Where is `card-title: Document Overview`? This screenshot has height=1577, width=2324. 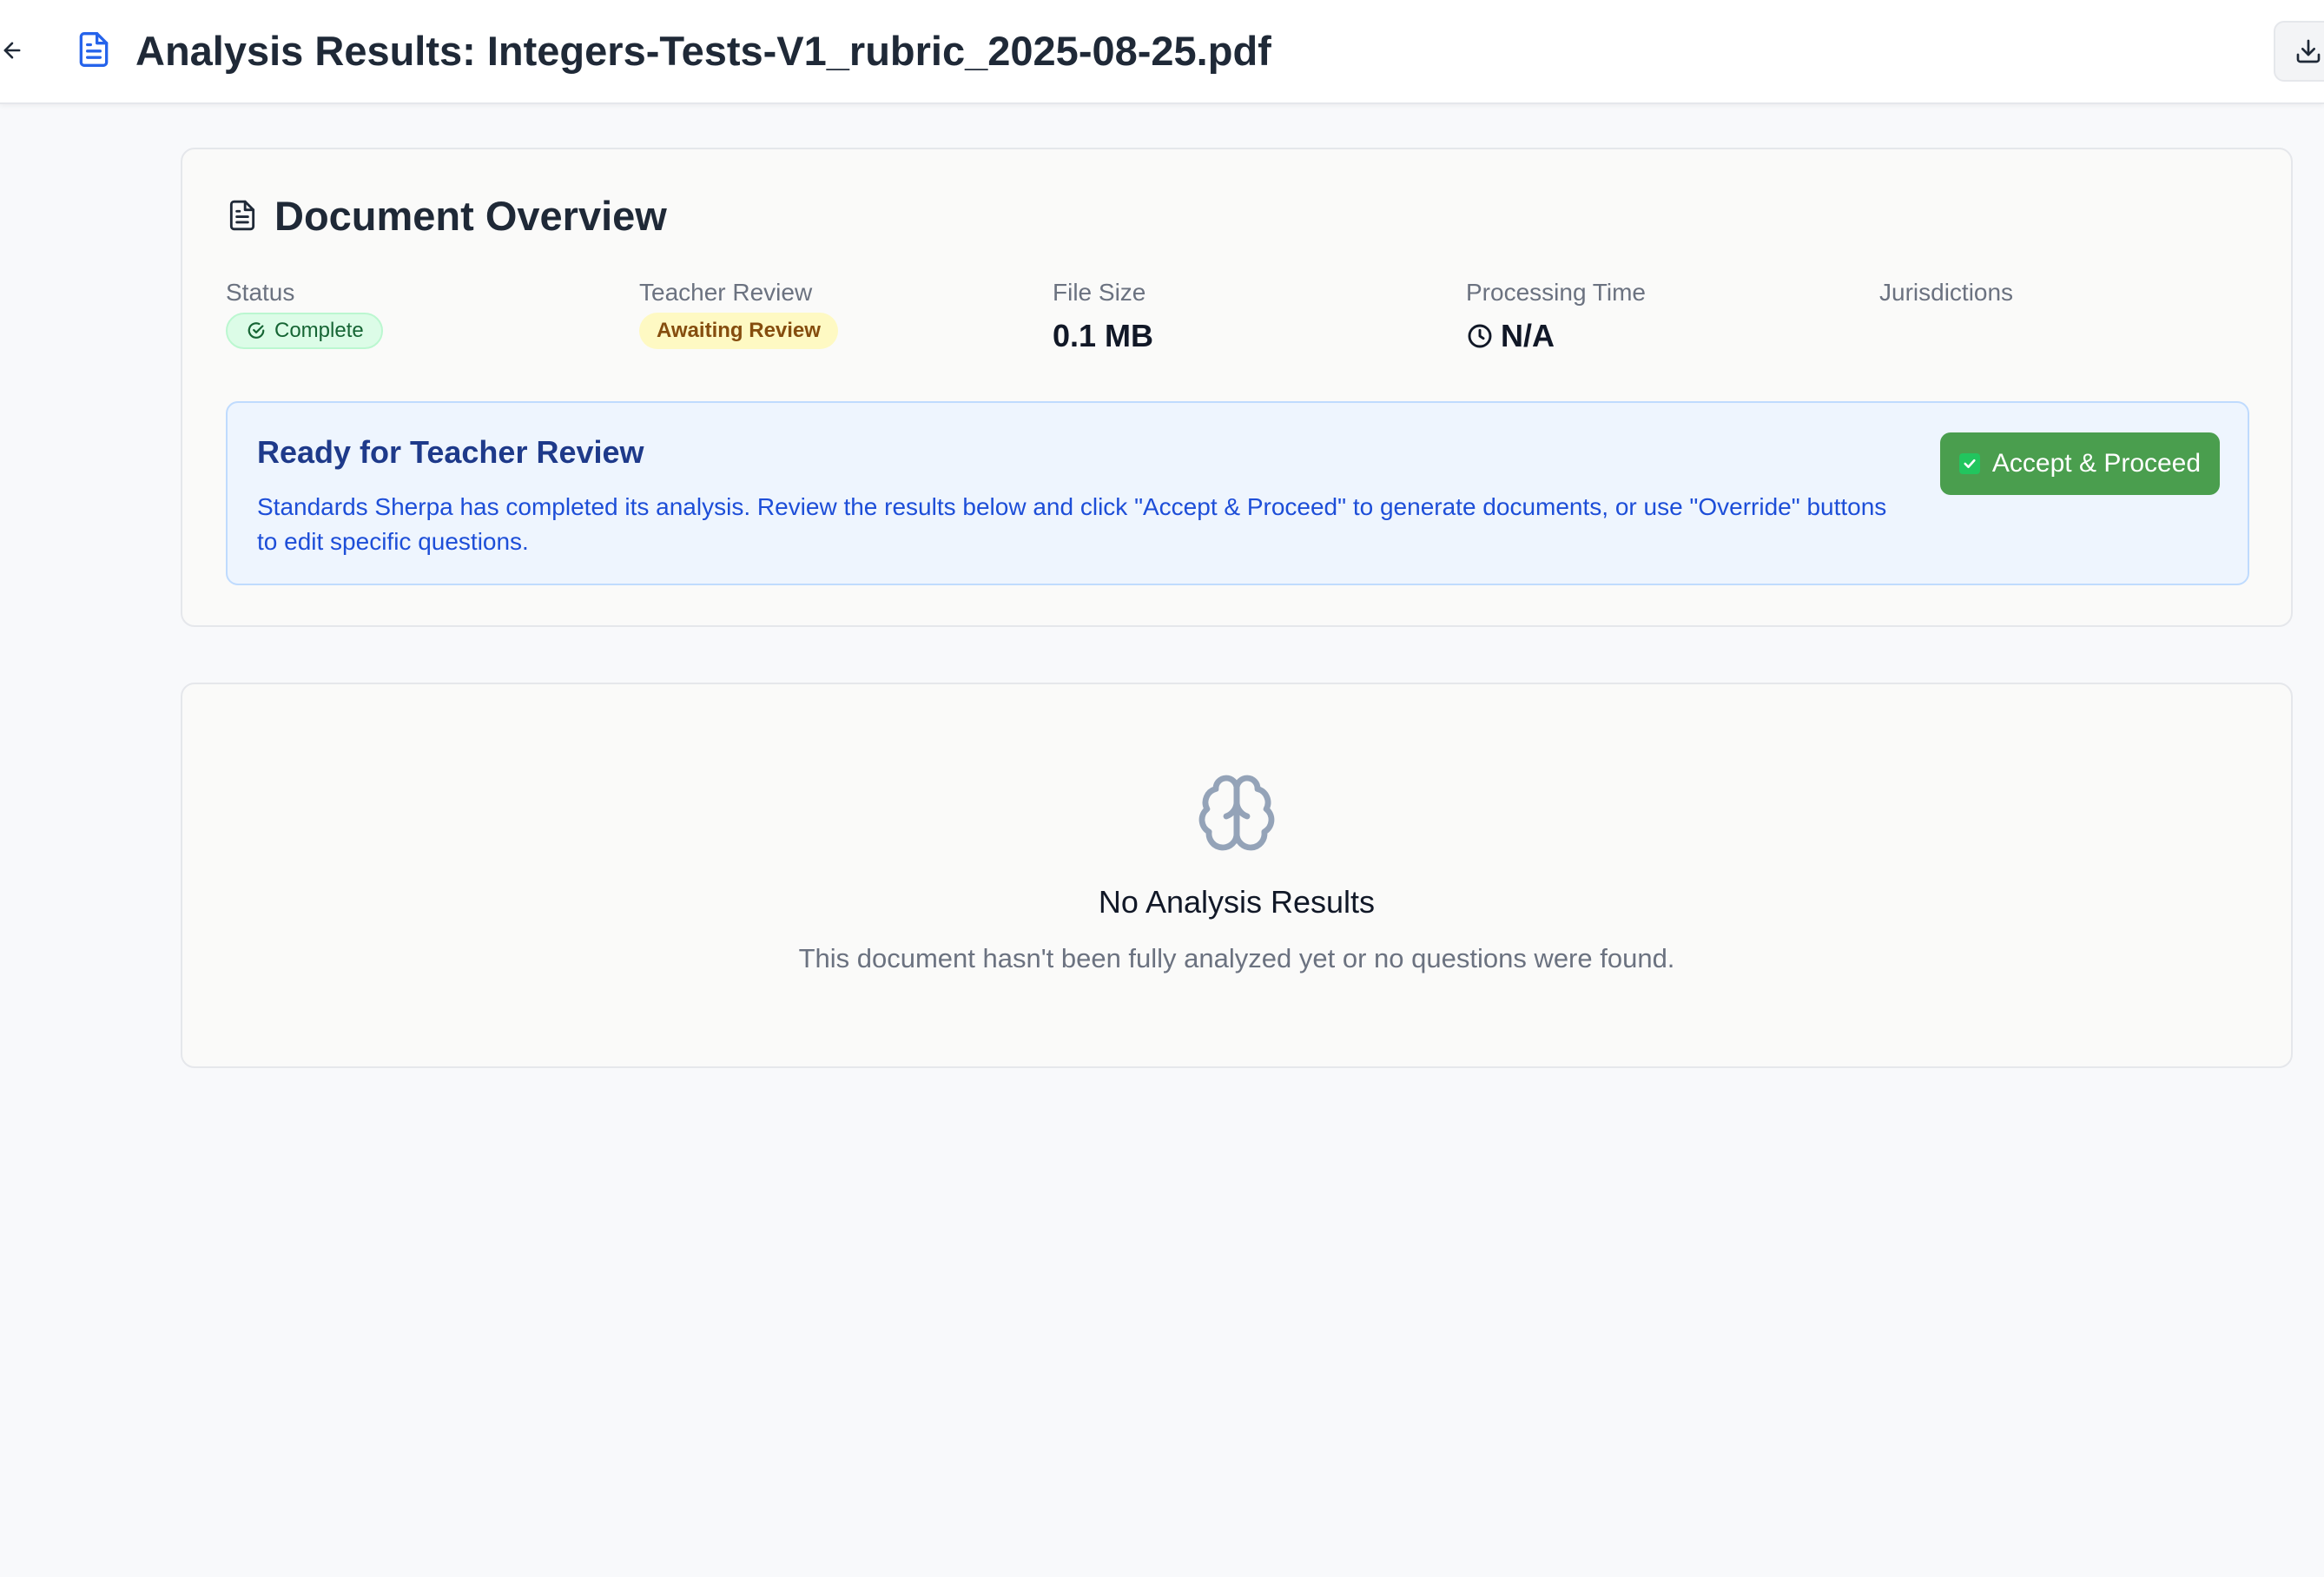
card-title: Document Overview is located at coordinates (470, 215).